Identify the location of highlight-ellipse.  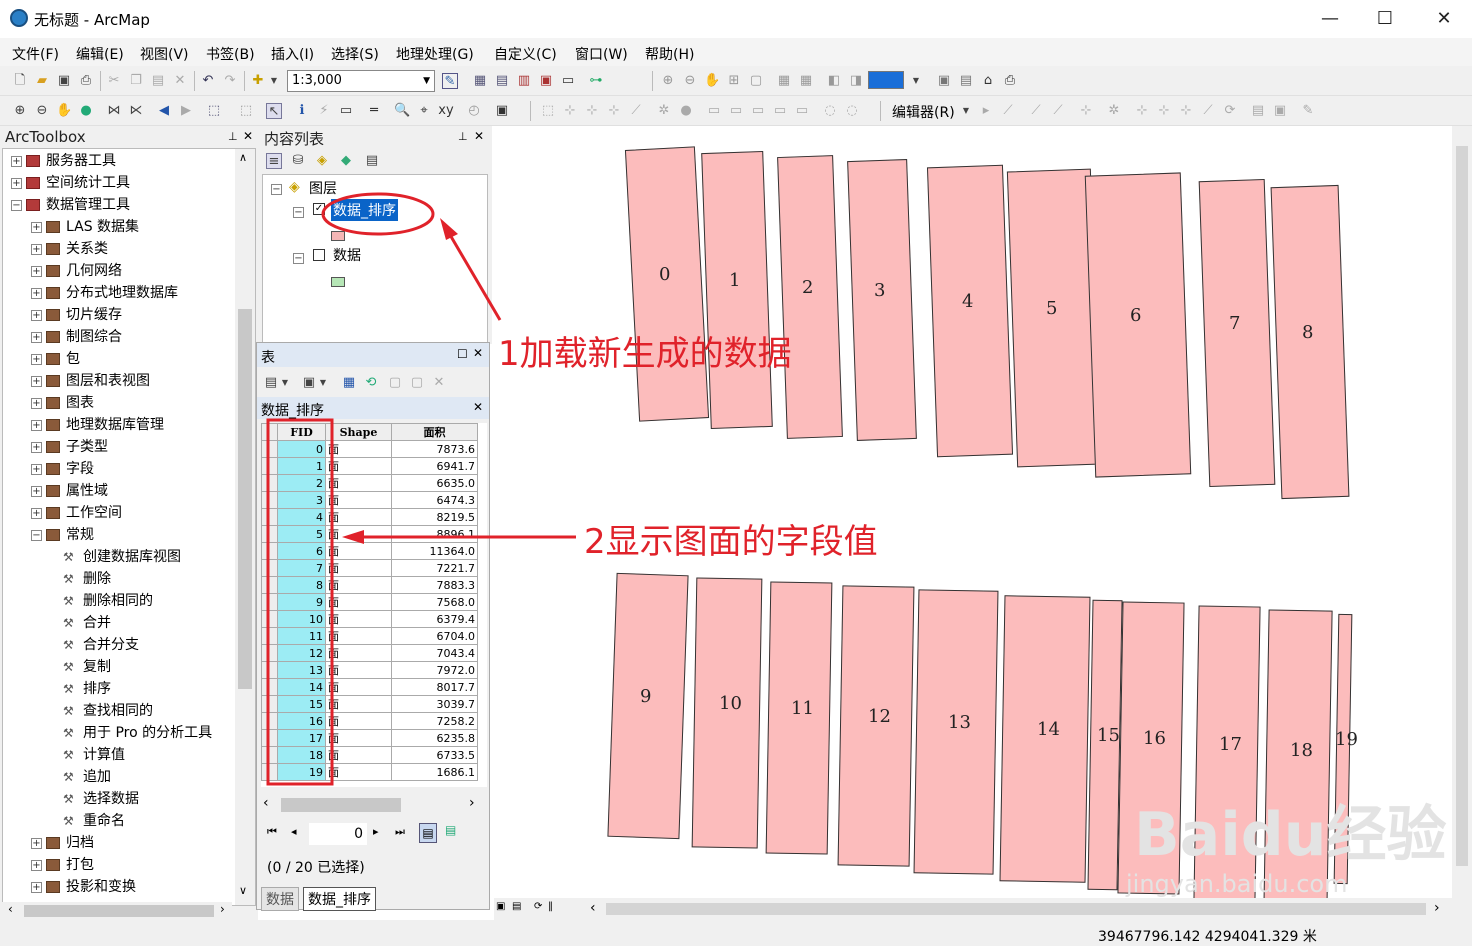
(378, 214).